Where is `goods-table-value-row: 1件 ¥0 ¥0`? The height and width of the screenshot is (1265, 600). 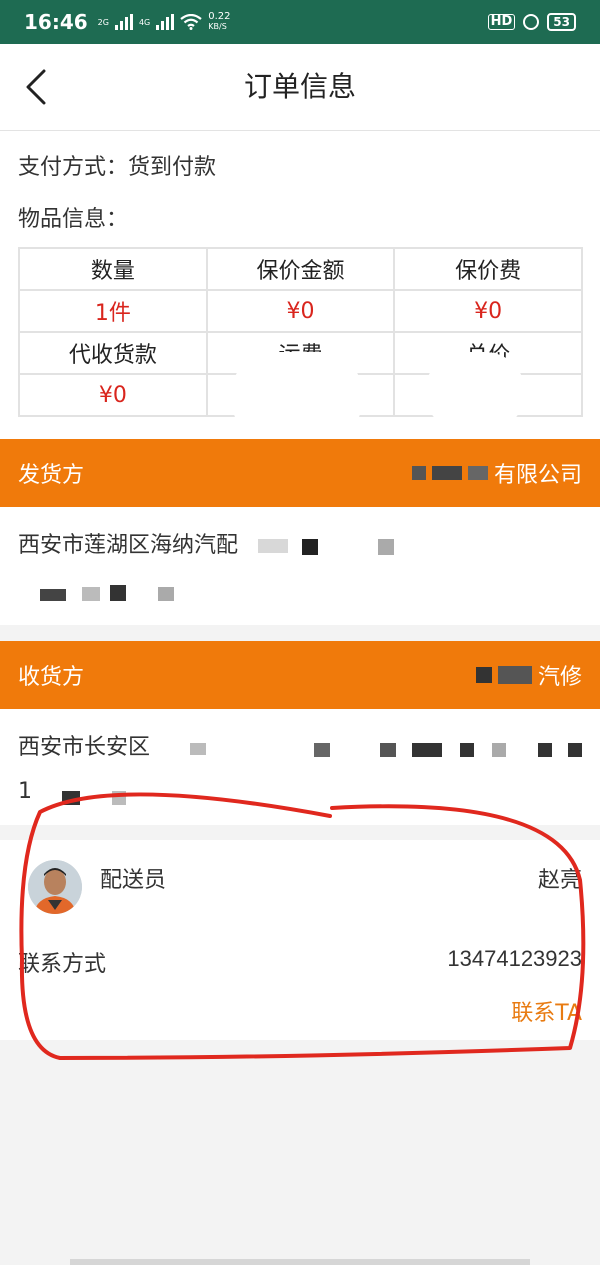
goods-table-value-row: 1件 ¥0 ¥0 is located at coordinates (300, 311).